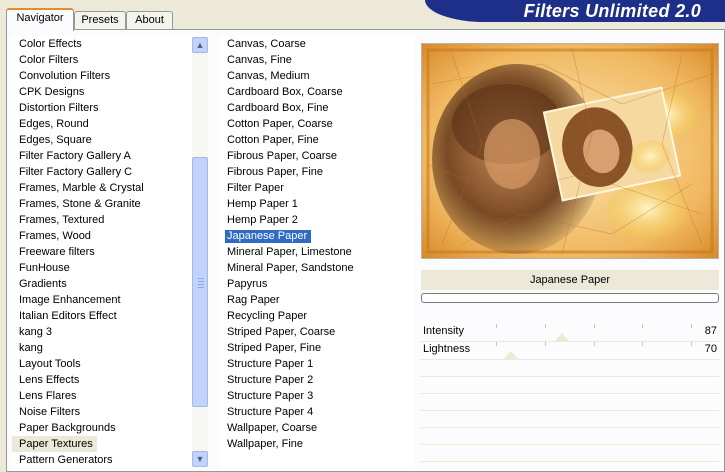 Image resolution: width=725 pixels, height=472 pixels. What do you see at coordinates (317, 188) in the screenshot?
I see `filter-item: Filter Paper` at bounding box center [317, 188].